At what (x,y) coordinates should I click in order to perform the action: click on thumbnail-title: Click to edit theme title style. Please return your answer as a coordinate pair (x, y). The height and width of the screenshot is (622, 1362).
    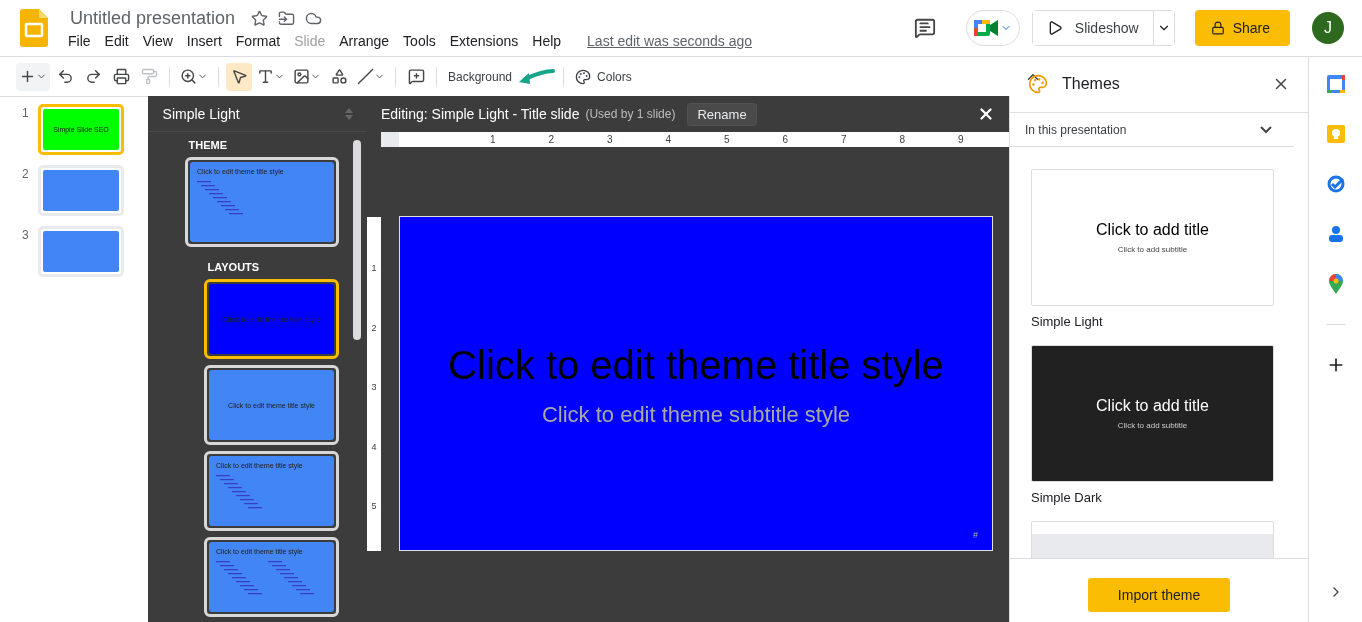
    Looking at the image, I should click on (271, 319).